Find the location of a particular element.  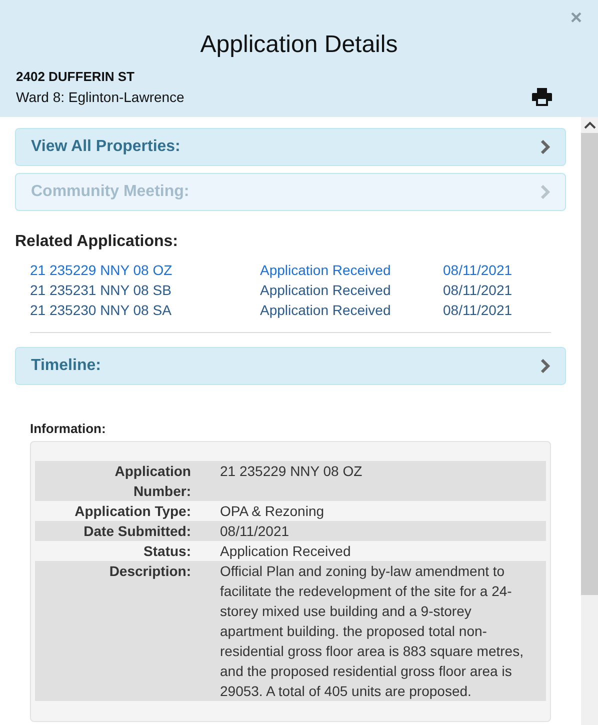

address: 2402 DUFFERIN ST is located at coordinates (76, 77).